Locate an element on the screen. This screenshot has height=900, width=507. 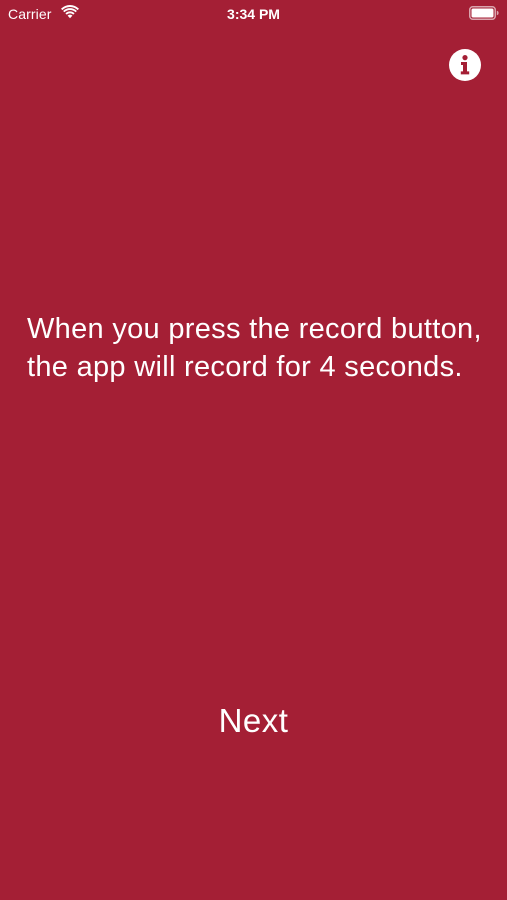
battery-icon is located at coordinates (484, 13).